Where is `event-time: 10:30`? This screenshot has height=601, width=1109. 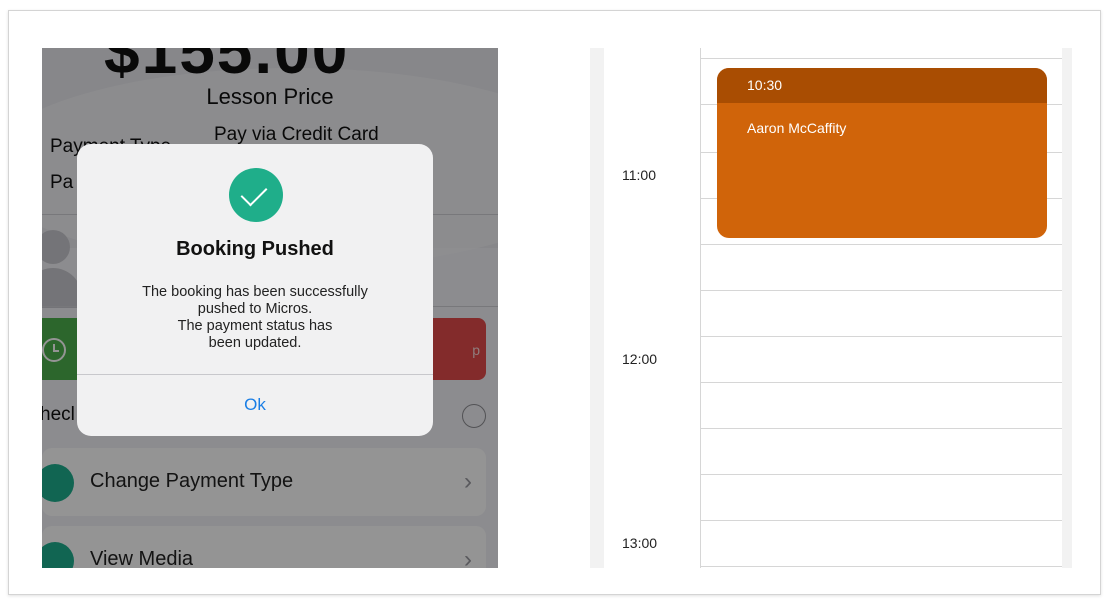 event-time: 10:30 is located at coordinates (765, 85).